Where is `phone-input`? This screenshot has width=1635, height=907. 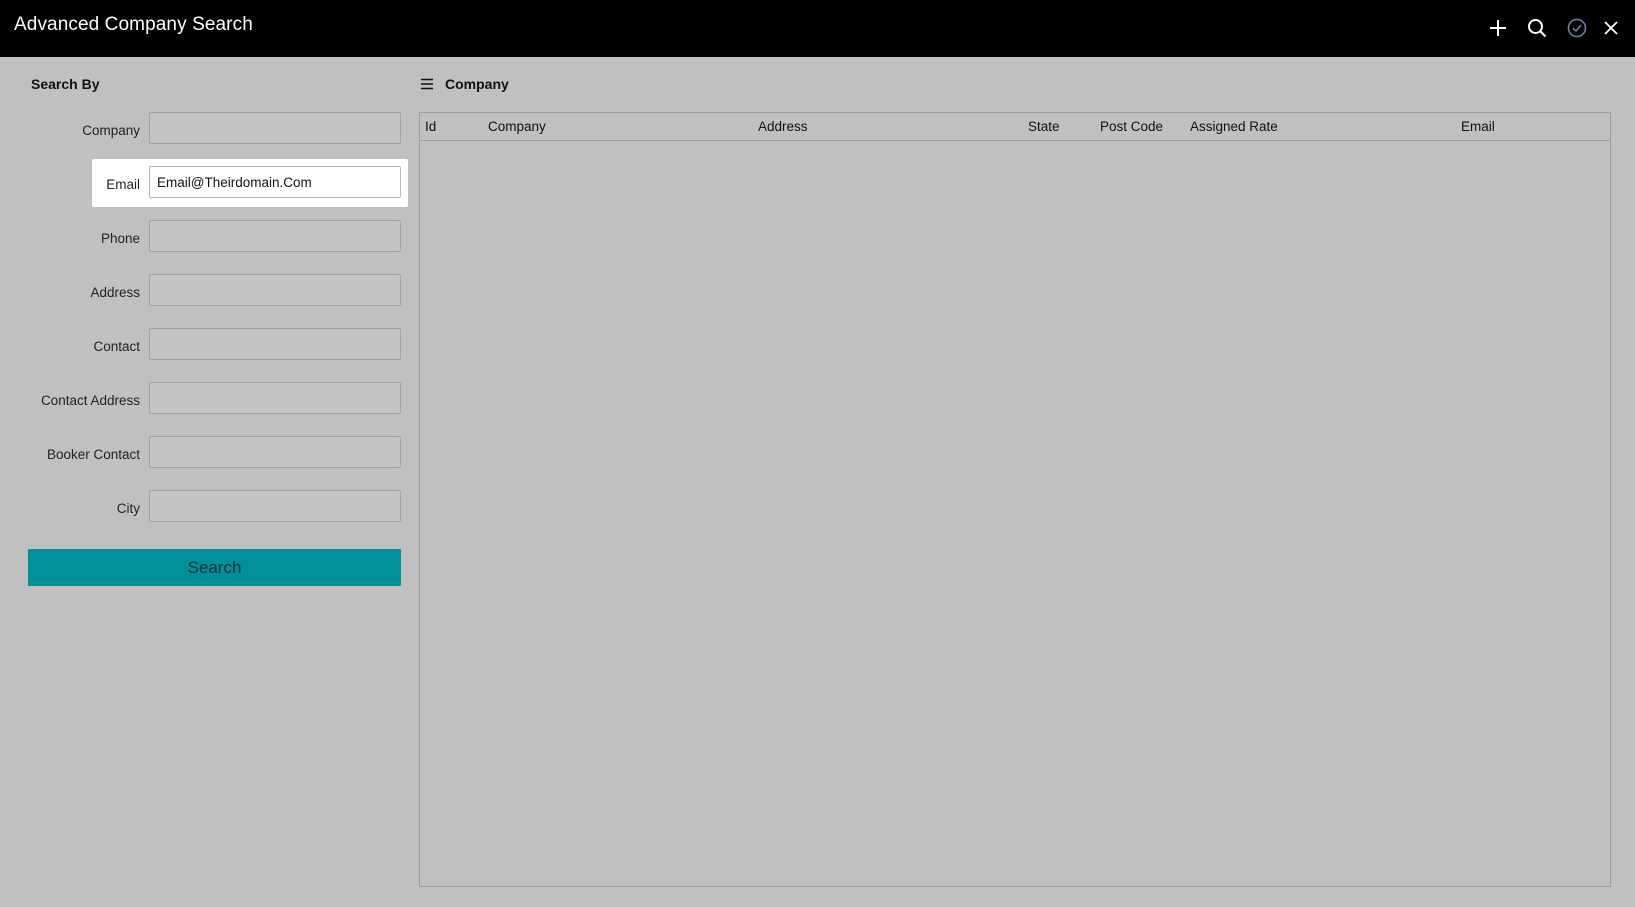
phone-input is located at coordinates (275, 236).